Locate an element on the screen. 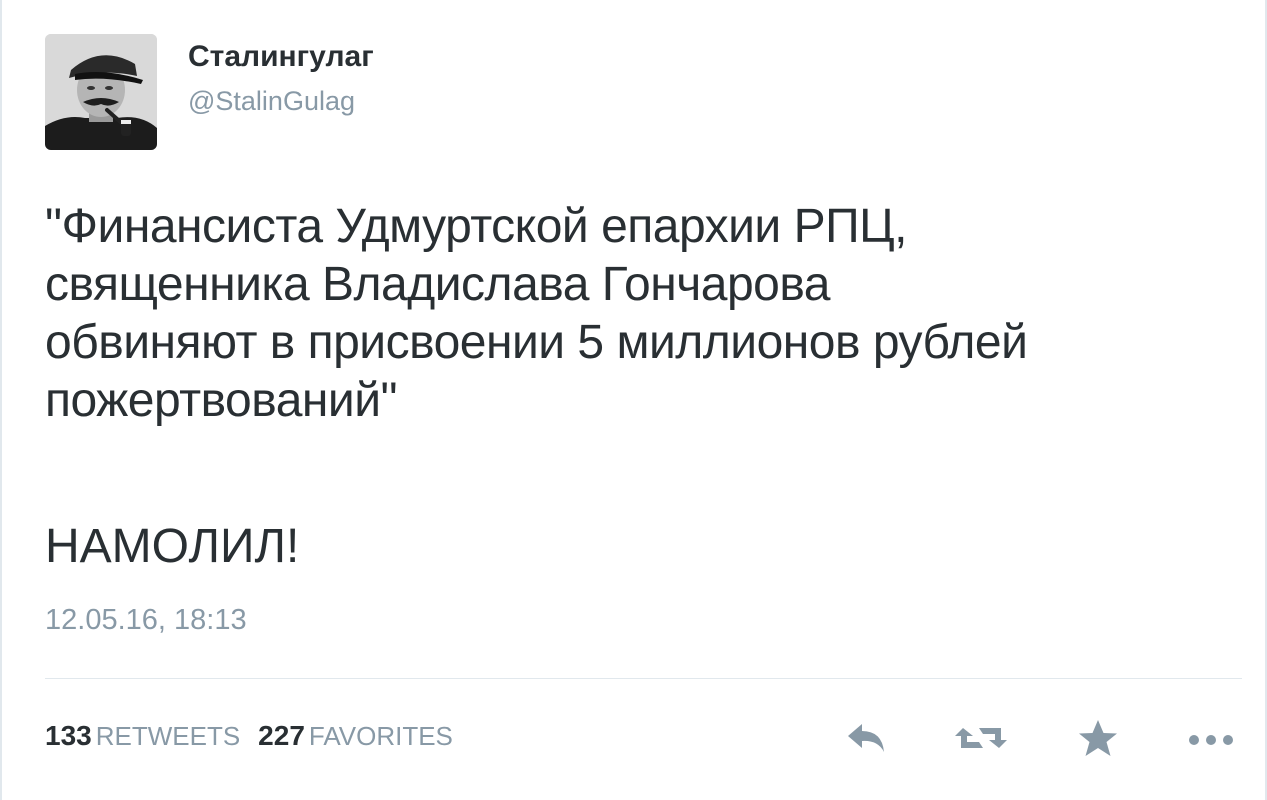 Image resolution: width=1267 pixels, height=800 pixels. favorite-button is located at coordinates (1098, 739).